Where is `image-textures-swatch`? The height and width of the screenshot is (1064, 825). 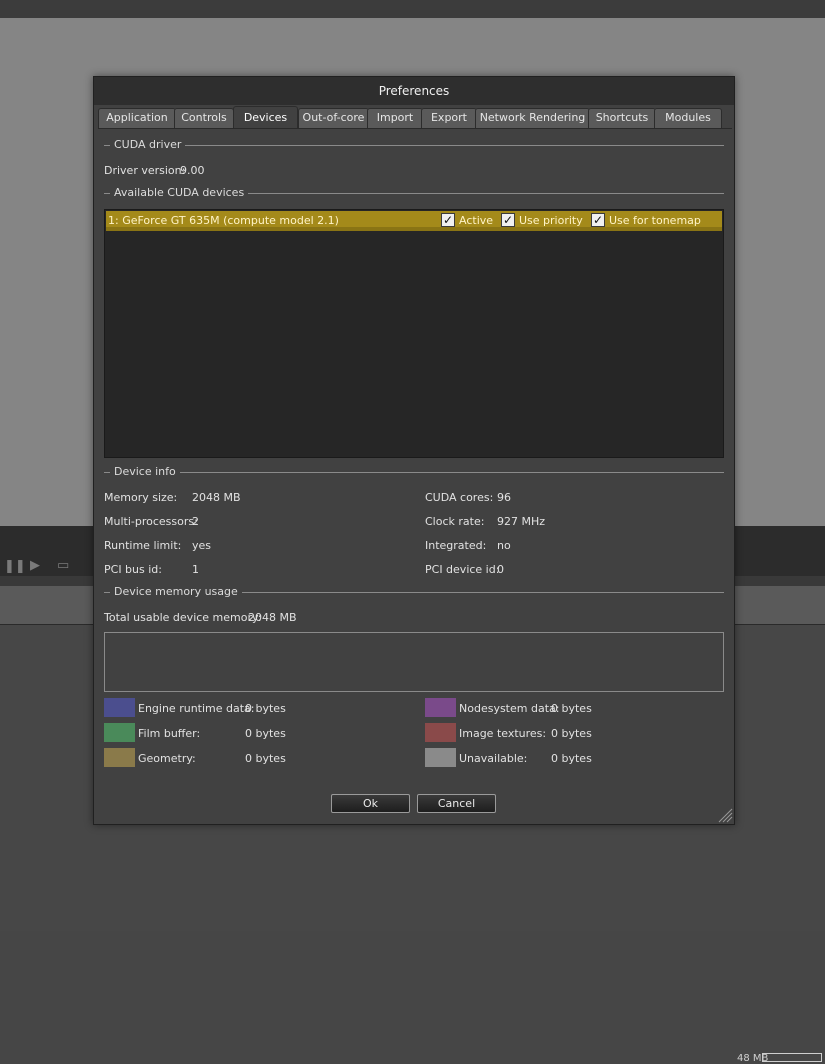 image-textures-swatch is located at coordinates (440, 732).